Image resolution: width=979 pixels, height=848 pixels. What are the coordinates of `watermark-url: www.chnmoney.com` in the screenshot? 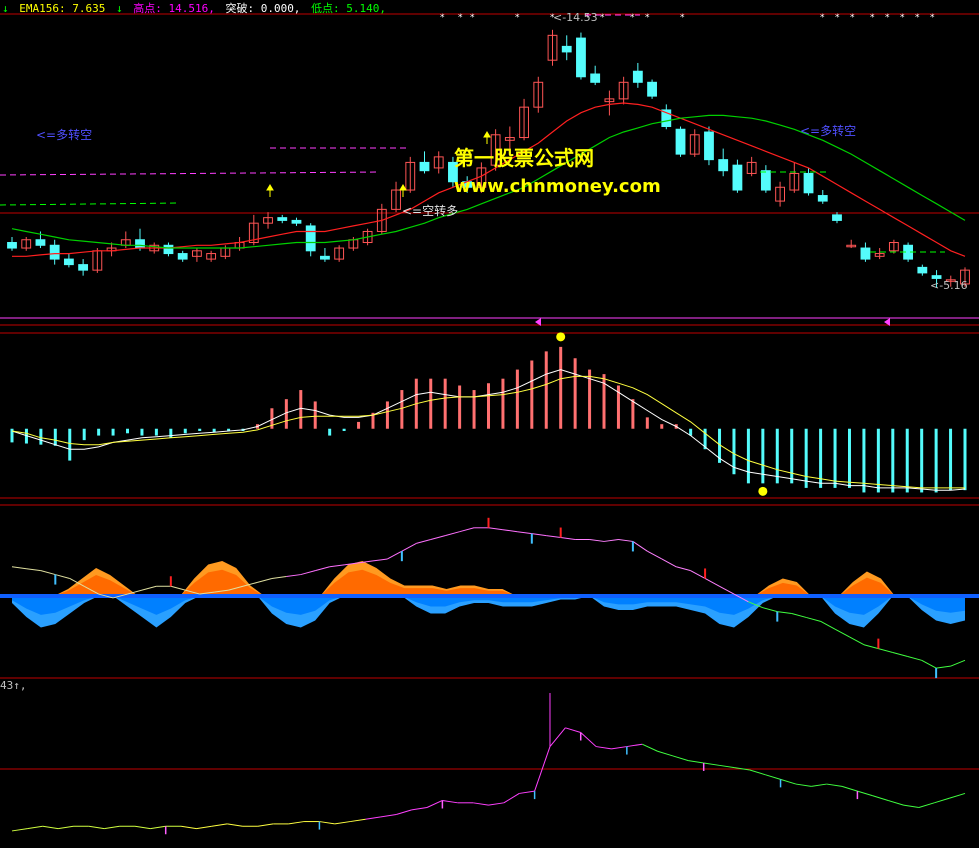 It's located at (557, 186).